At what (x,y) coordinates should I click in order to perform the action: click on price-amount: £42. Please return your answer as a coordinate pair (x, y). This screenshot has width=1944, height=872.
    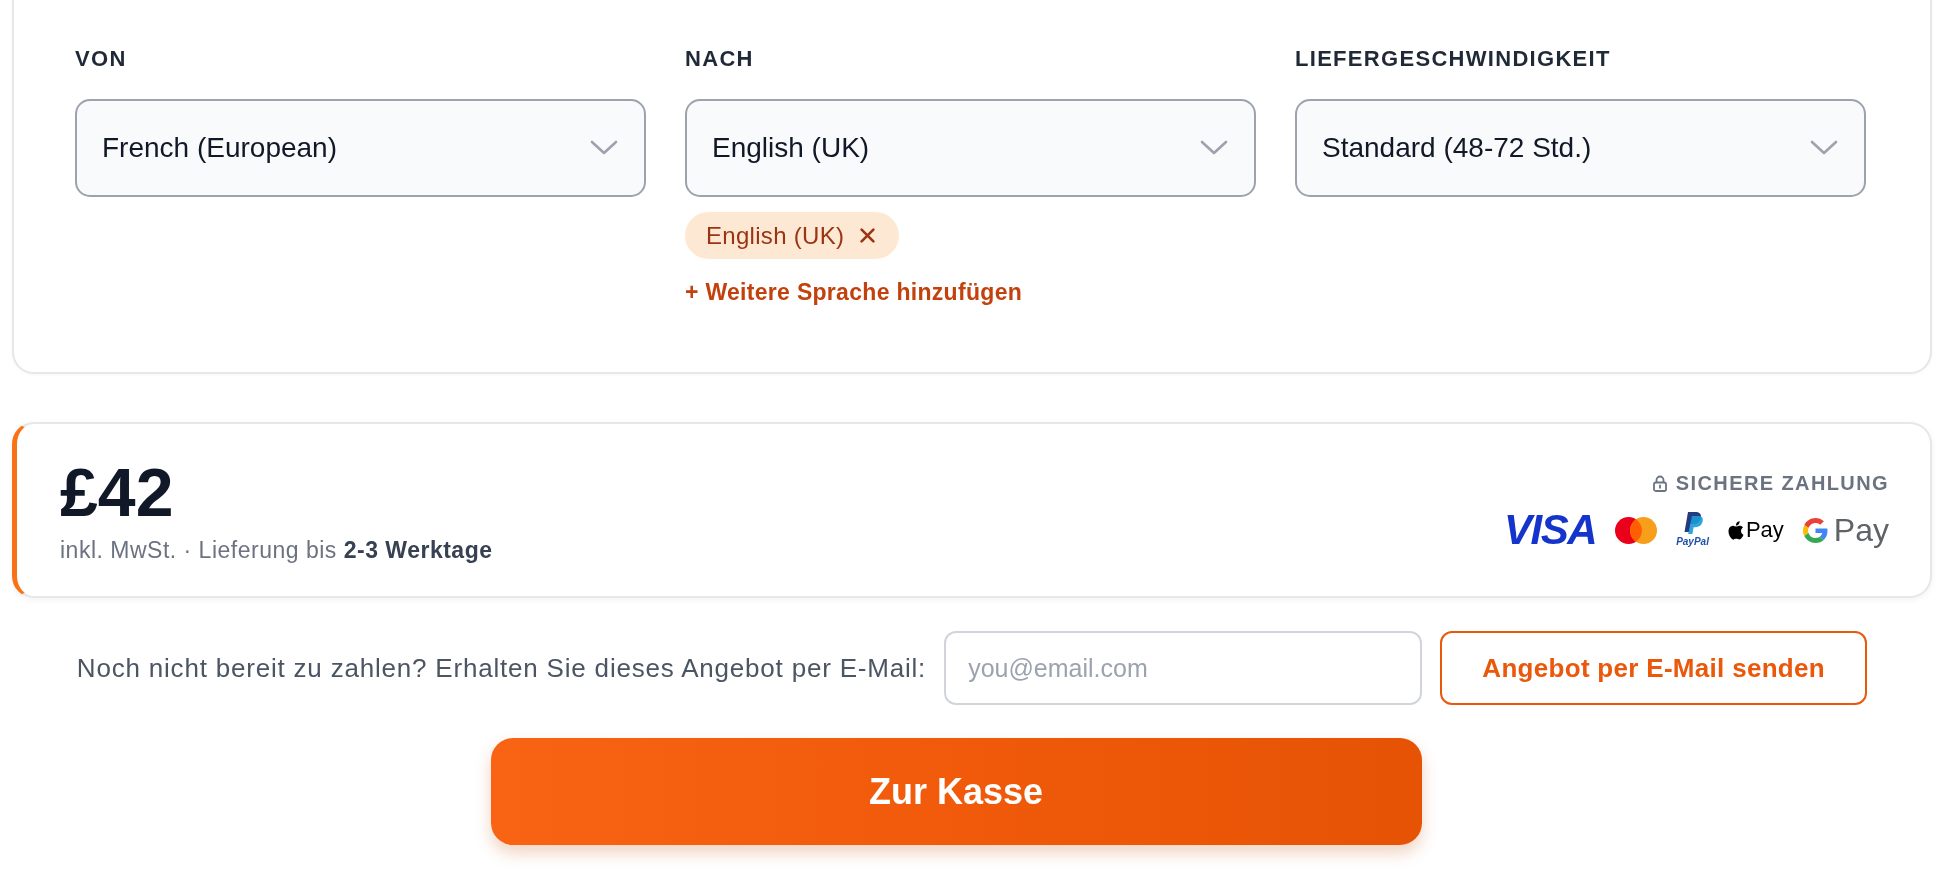
    Looking at the image, I should click on (117, 492).